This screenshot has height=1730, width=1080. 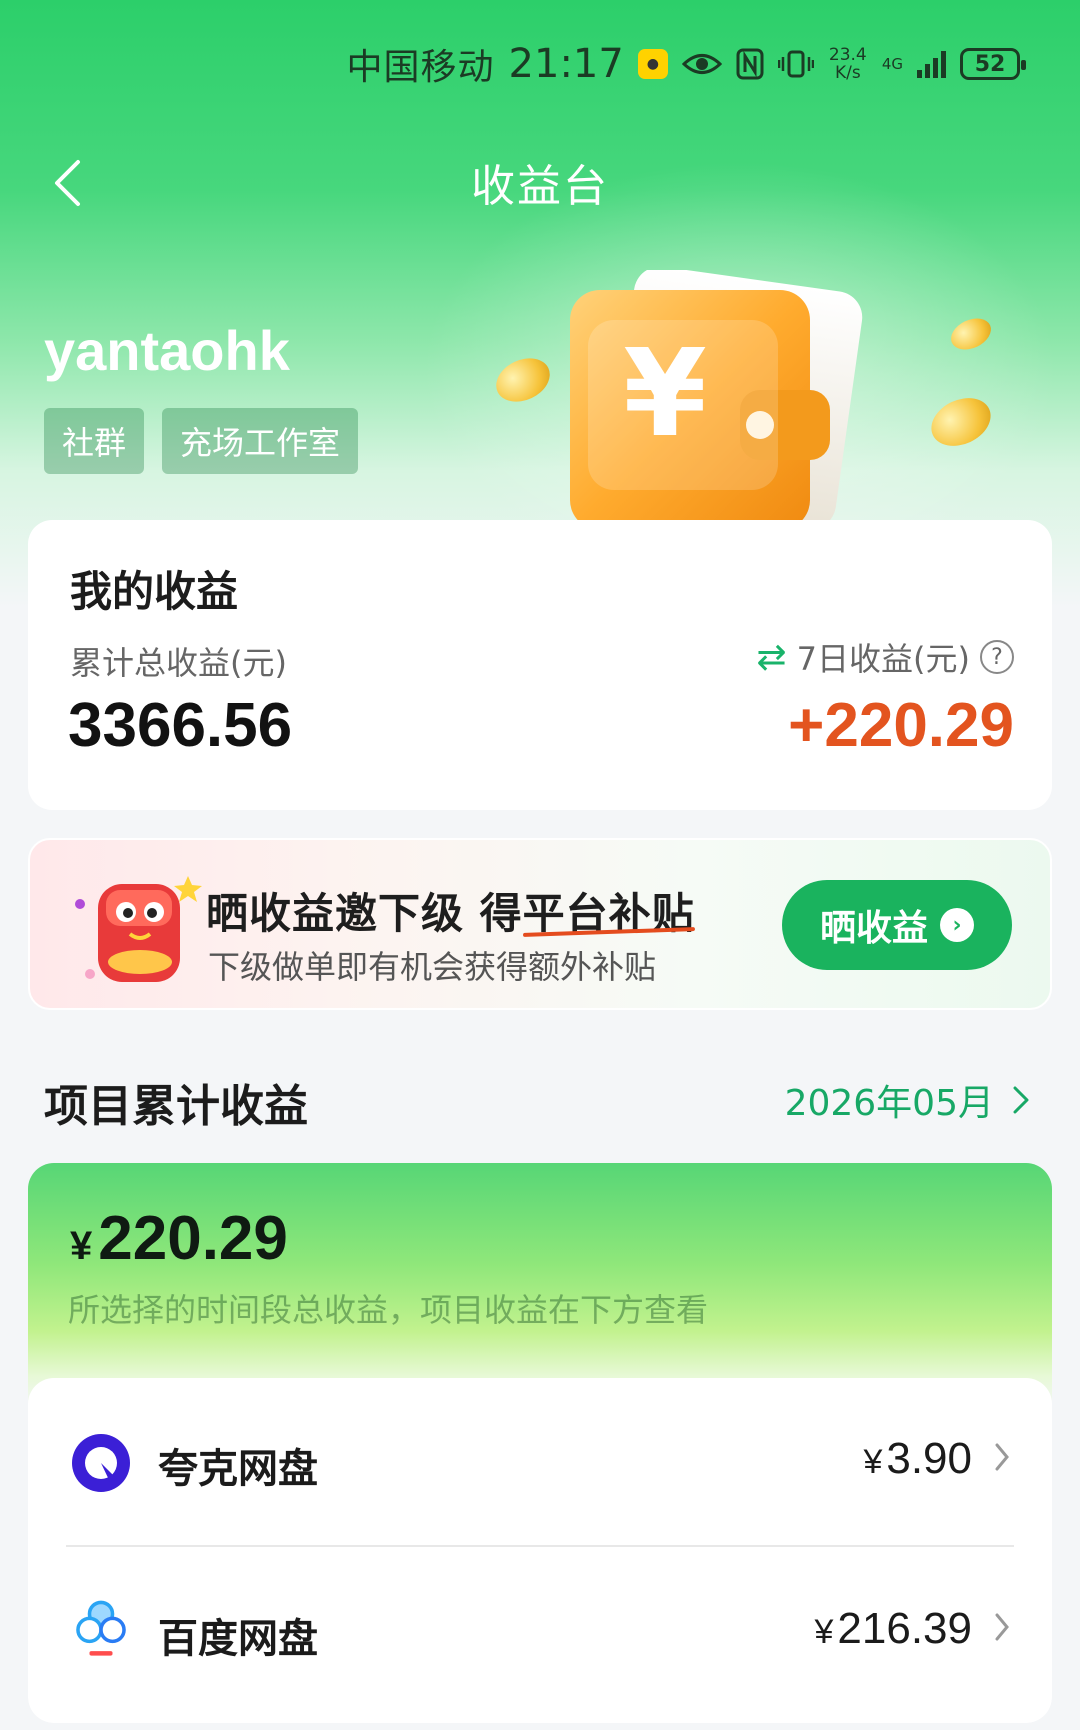 I want to click on period-label: 2026年05月, so click(x=889, y=1103).